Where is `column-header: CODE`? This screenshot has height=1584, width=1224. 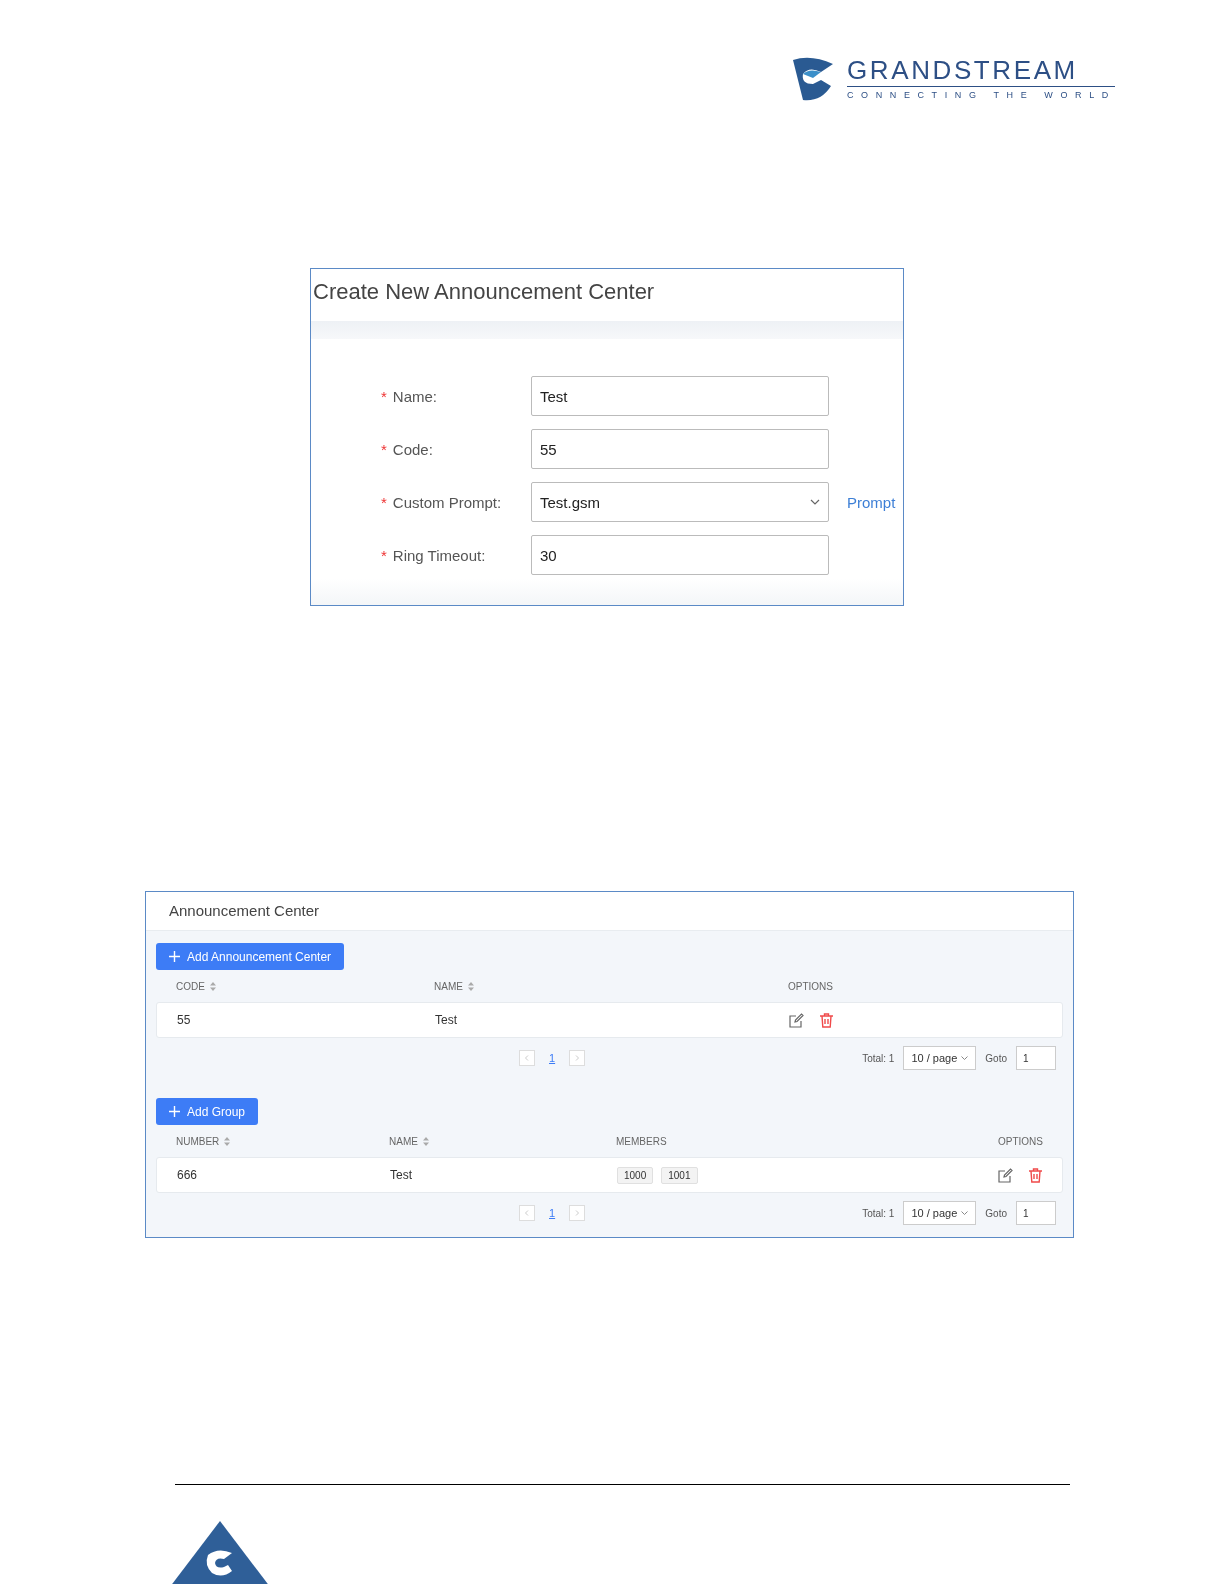 column-header: CODE is located at coordinates (190, 986).